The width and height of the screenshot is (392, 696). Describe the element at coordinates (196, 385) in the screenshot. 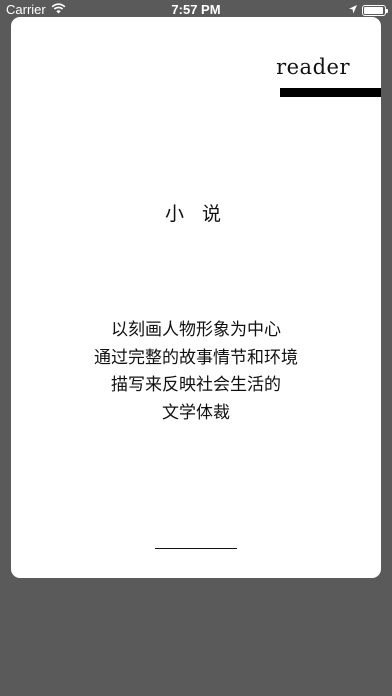

I see `description-line: 描写来反映社会生活的` at that location.